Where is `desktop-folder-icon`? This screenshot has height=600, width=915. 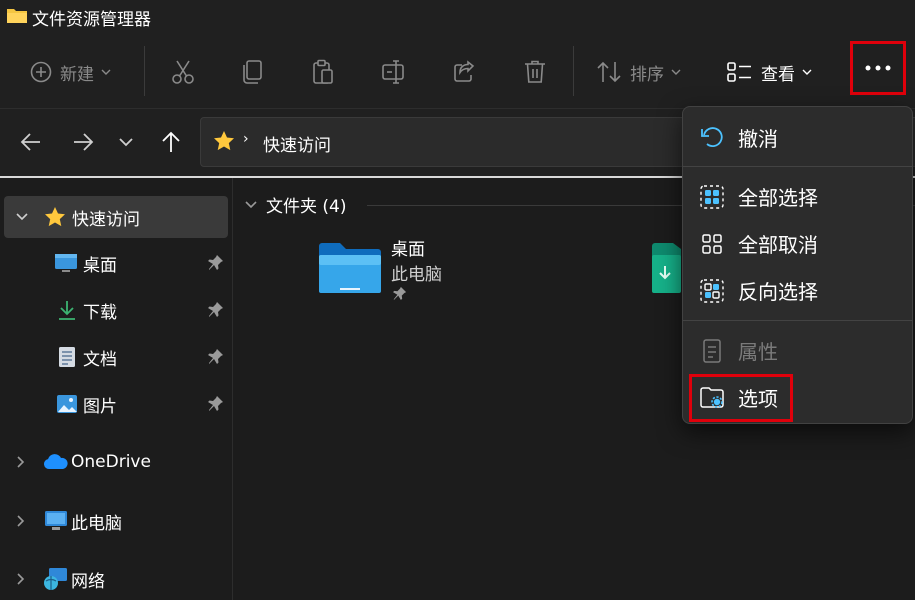
desktop-folder-icon is located at coordinates (350, 268).